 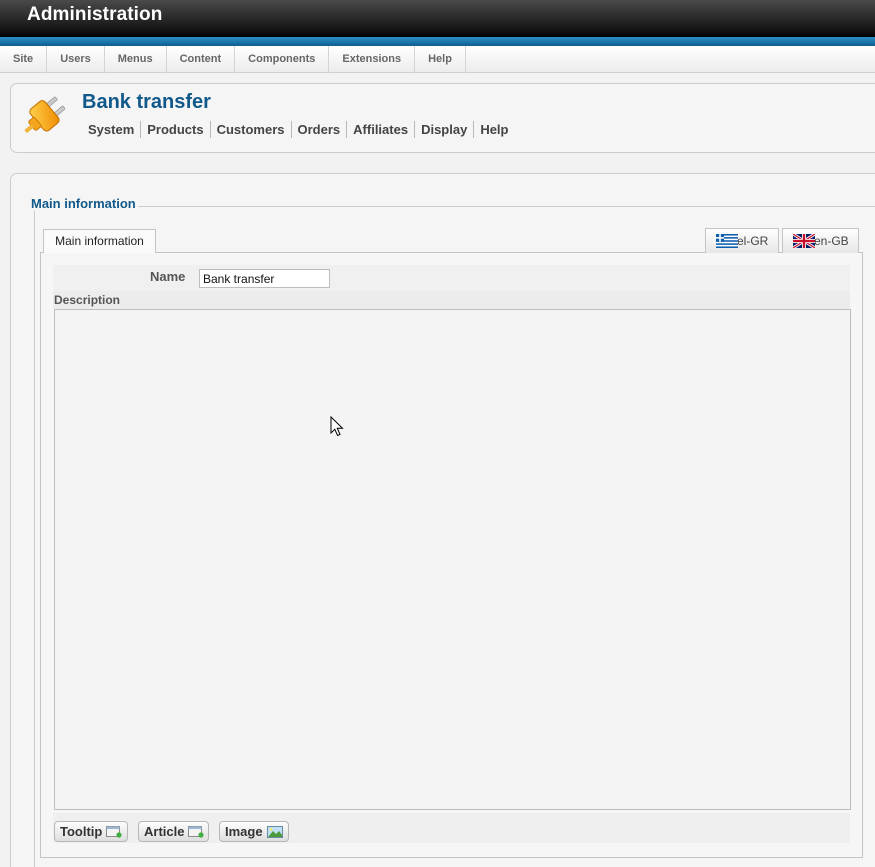 I want to click on admin-topbar: Administration, so click(x=437, y=18).